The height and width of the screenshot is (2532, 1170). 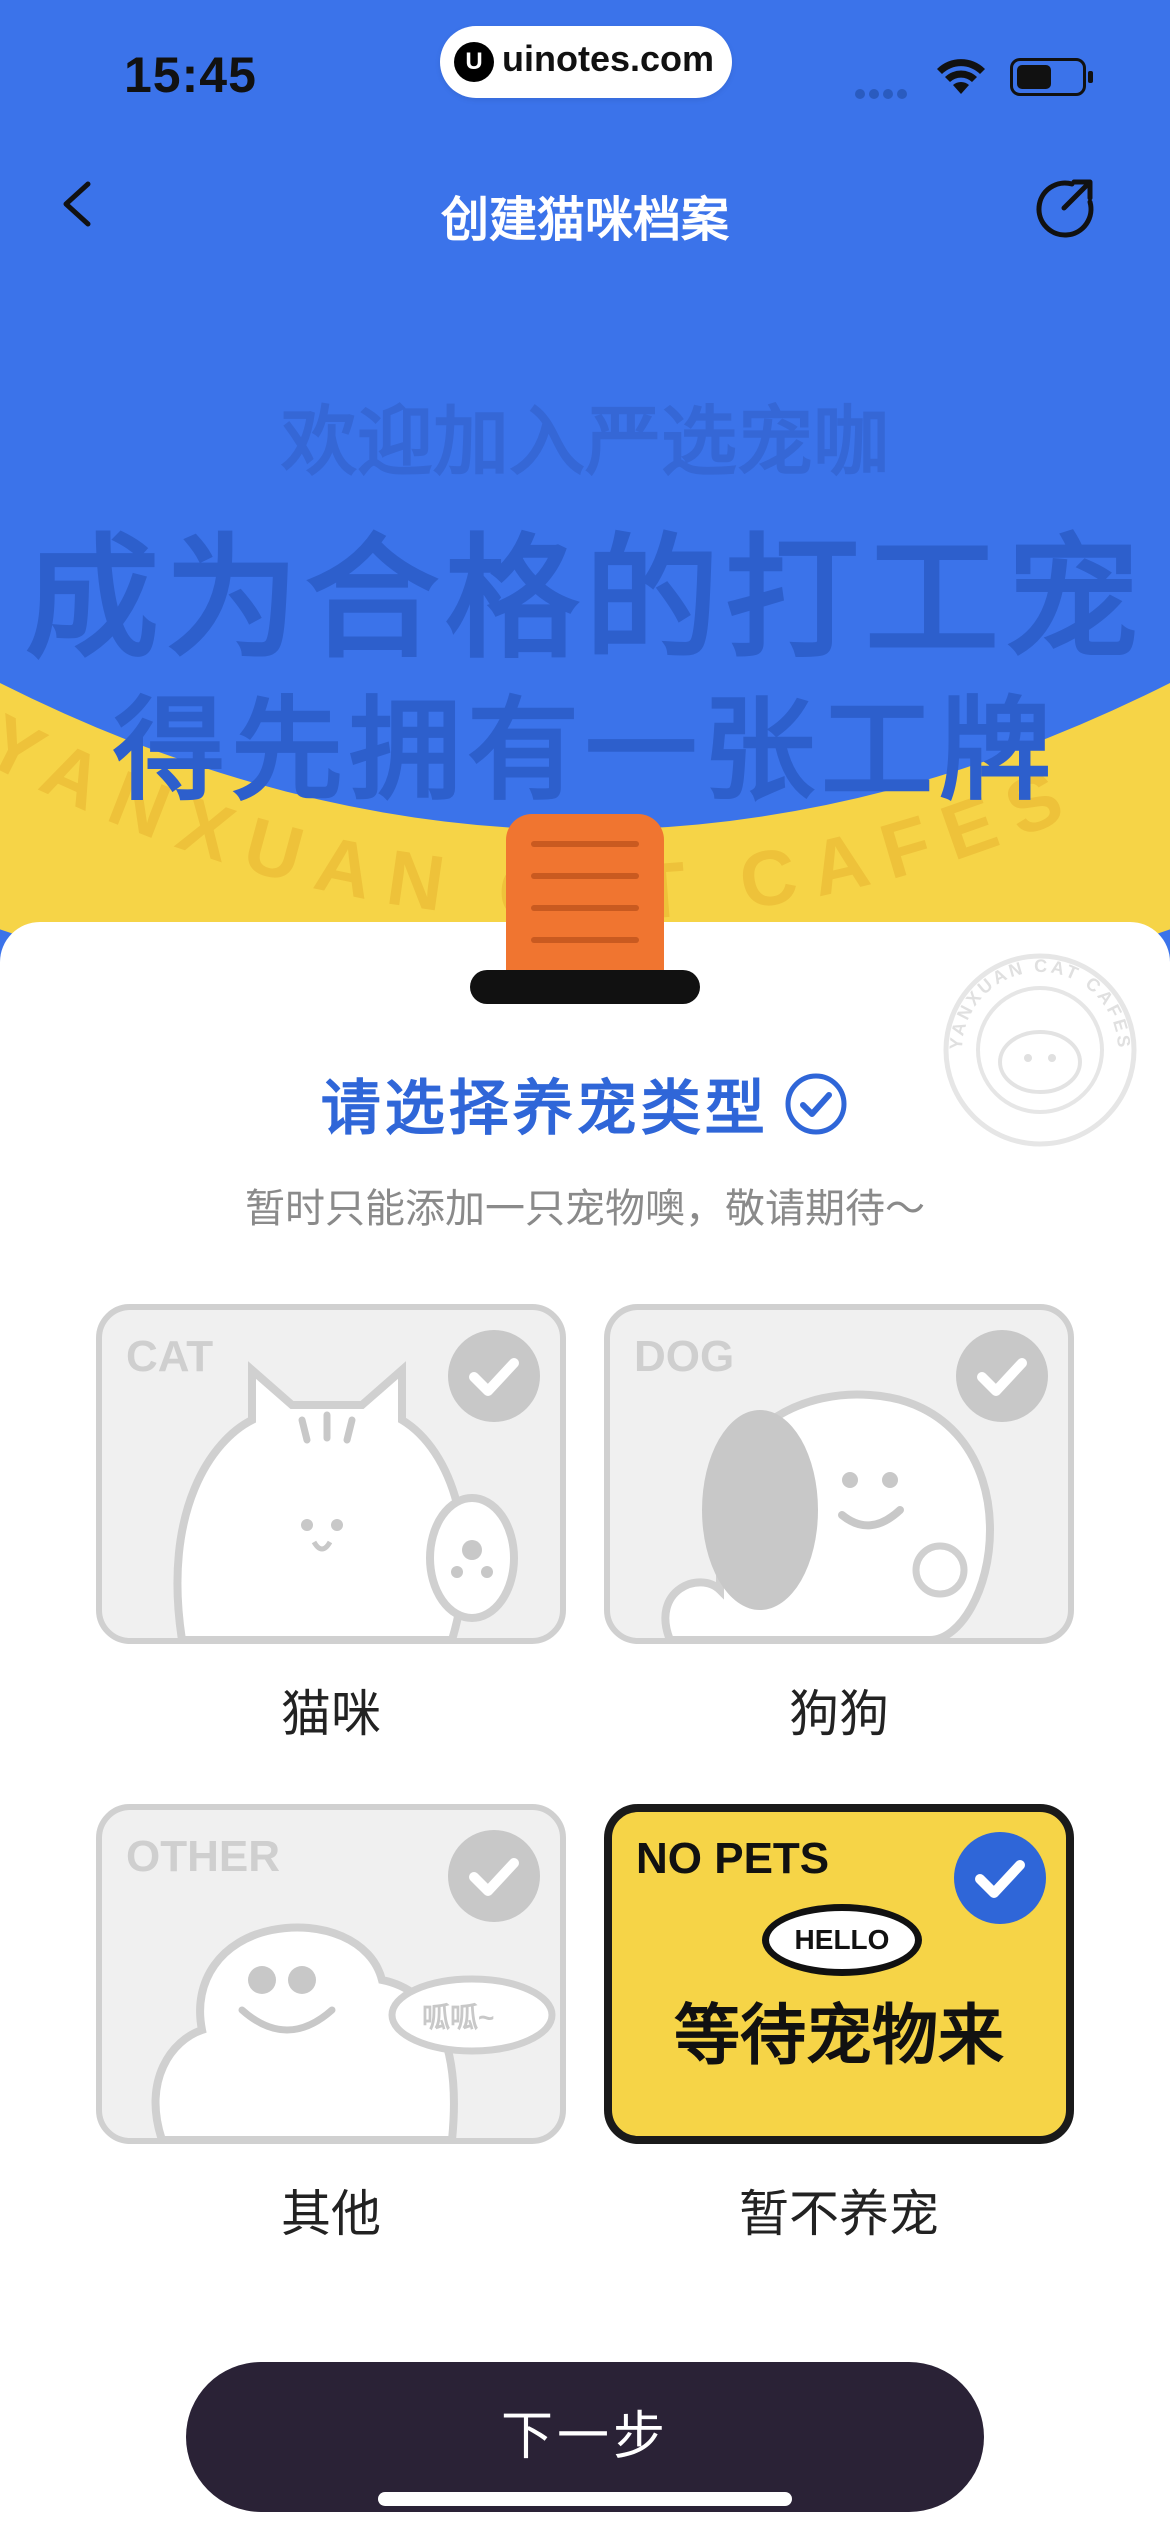 I want to click on waiting-text: 等待宠物来, so click(x=839, y=2035).